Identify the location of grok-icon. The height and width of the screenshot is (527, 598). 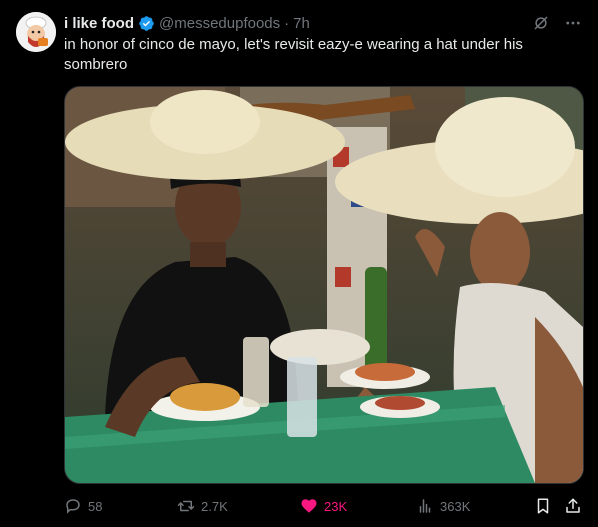
(541, 23).